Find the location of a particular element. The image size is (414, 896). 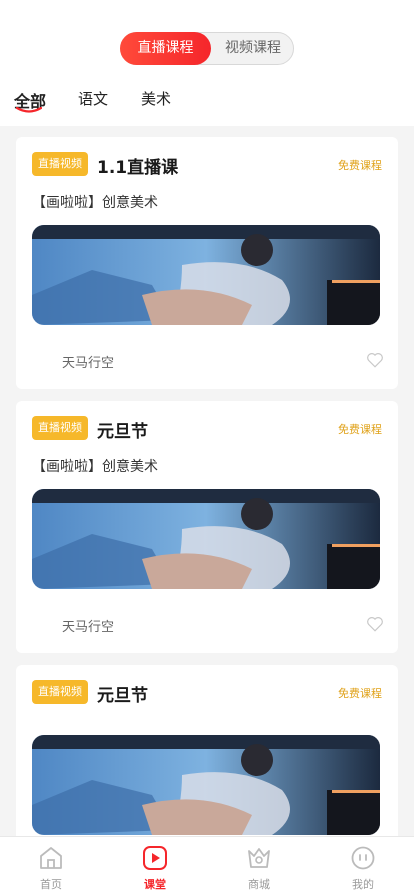

profile-icon is located at coordinates (363, 858).